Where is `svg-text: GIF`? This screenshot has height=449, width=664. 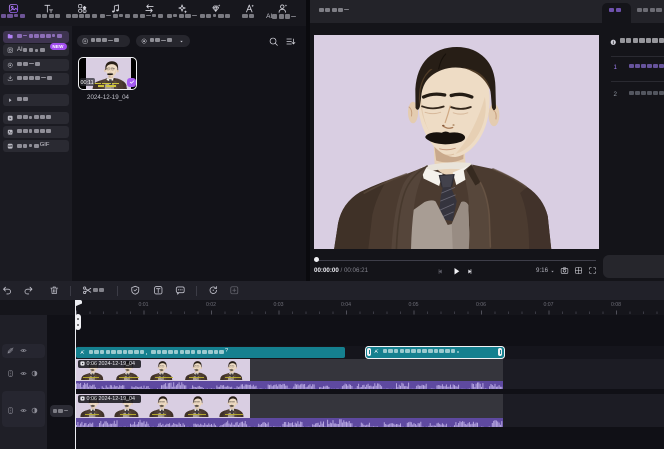
svg-text: GIF is located at coordinates (10, 146).